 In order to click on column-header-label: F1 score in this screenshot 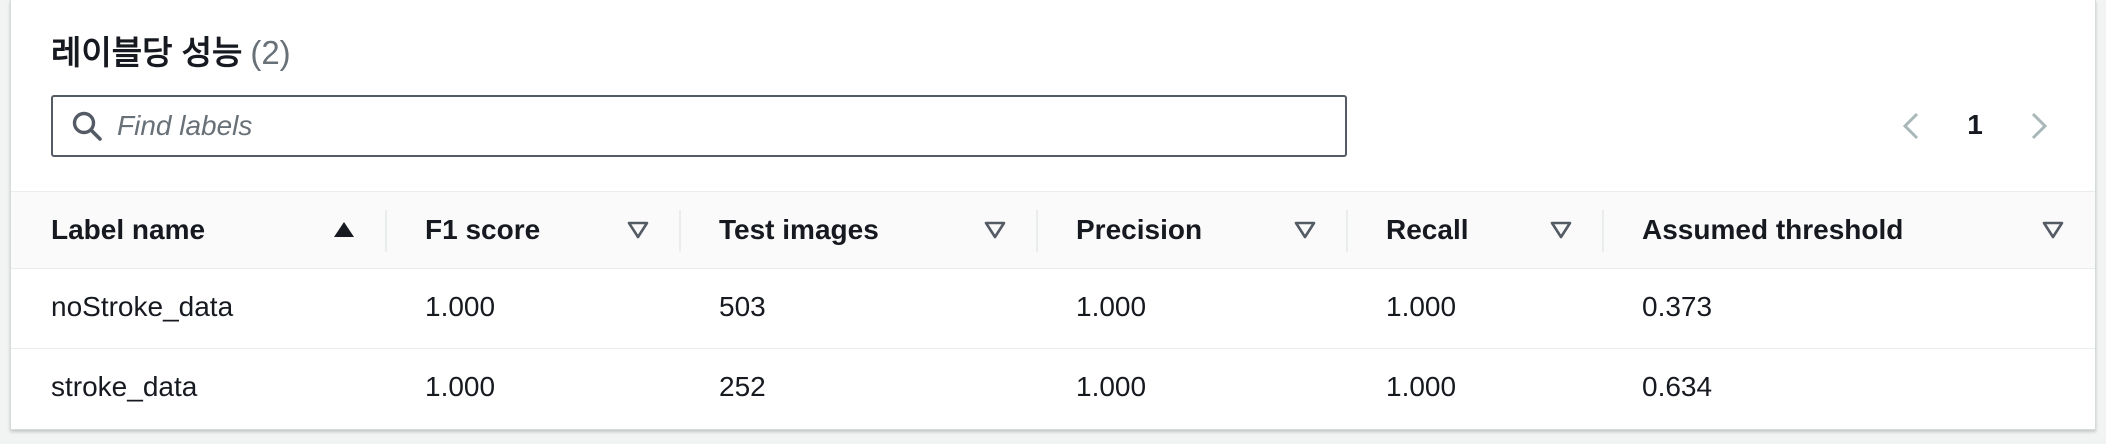, I will do `click(483, 229)`.